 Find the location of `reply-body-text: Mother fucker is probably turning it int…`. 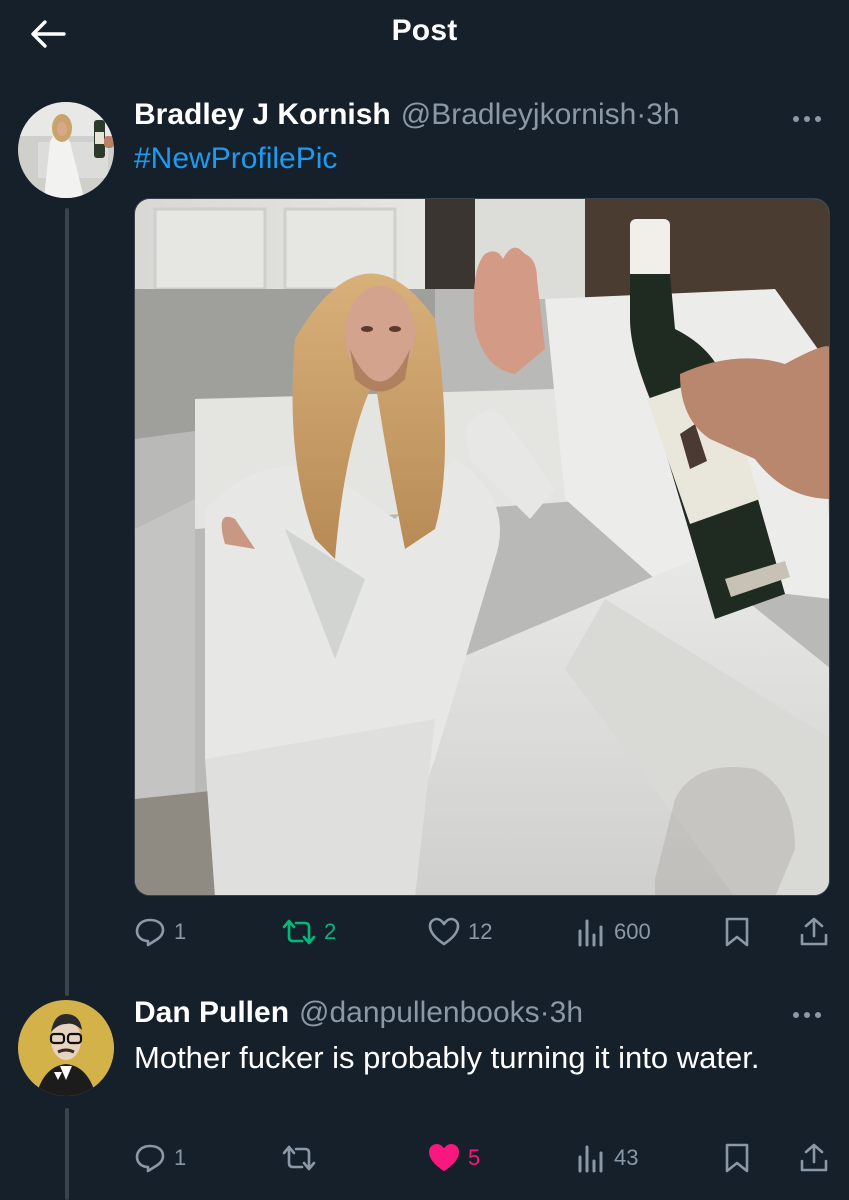

reply-body-text: Mother fucker is probably turning it int… is located at coordinates (447, 1057).